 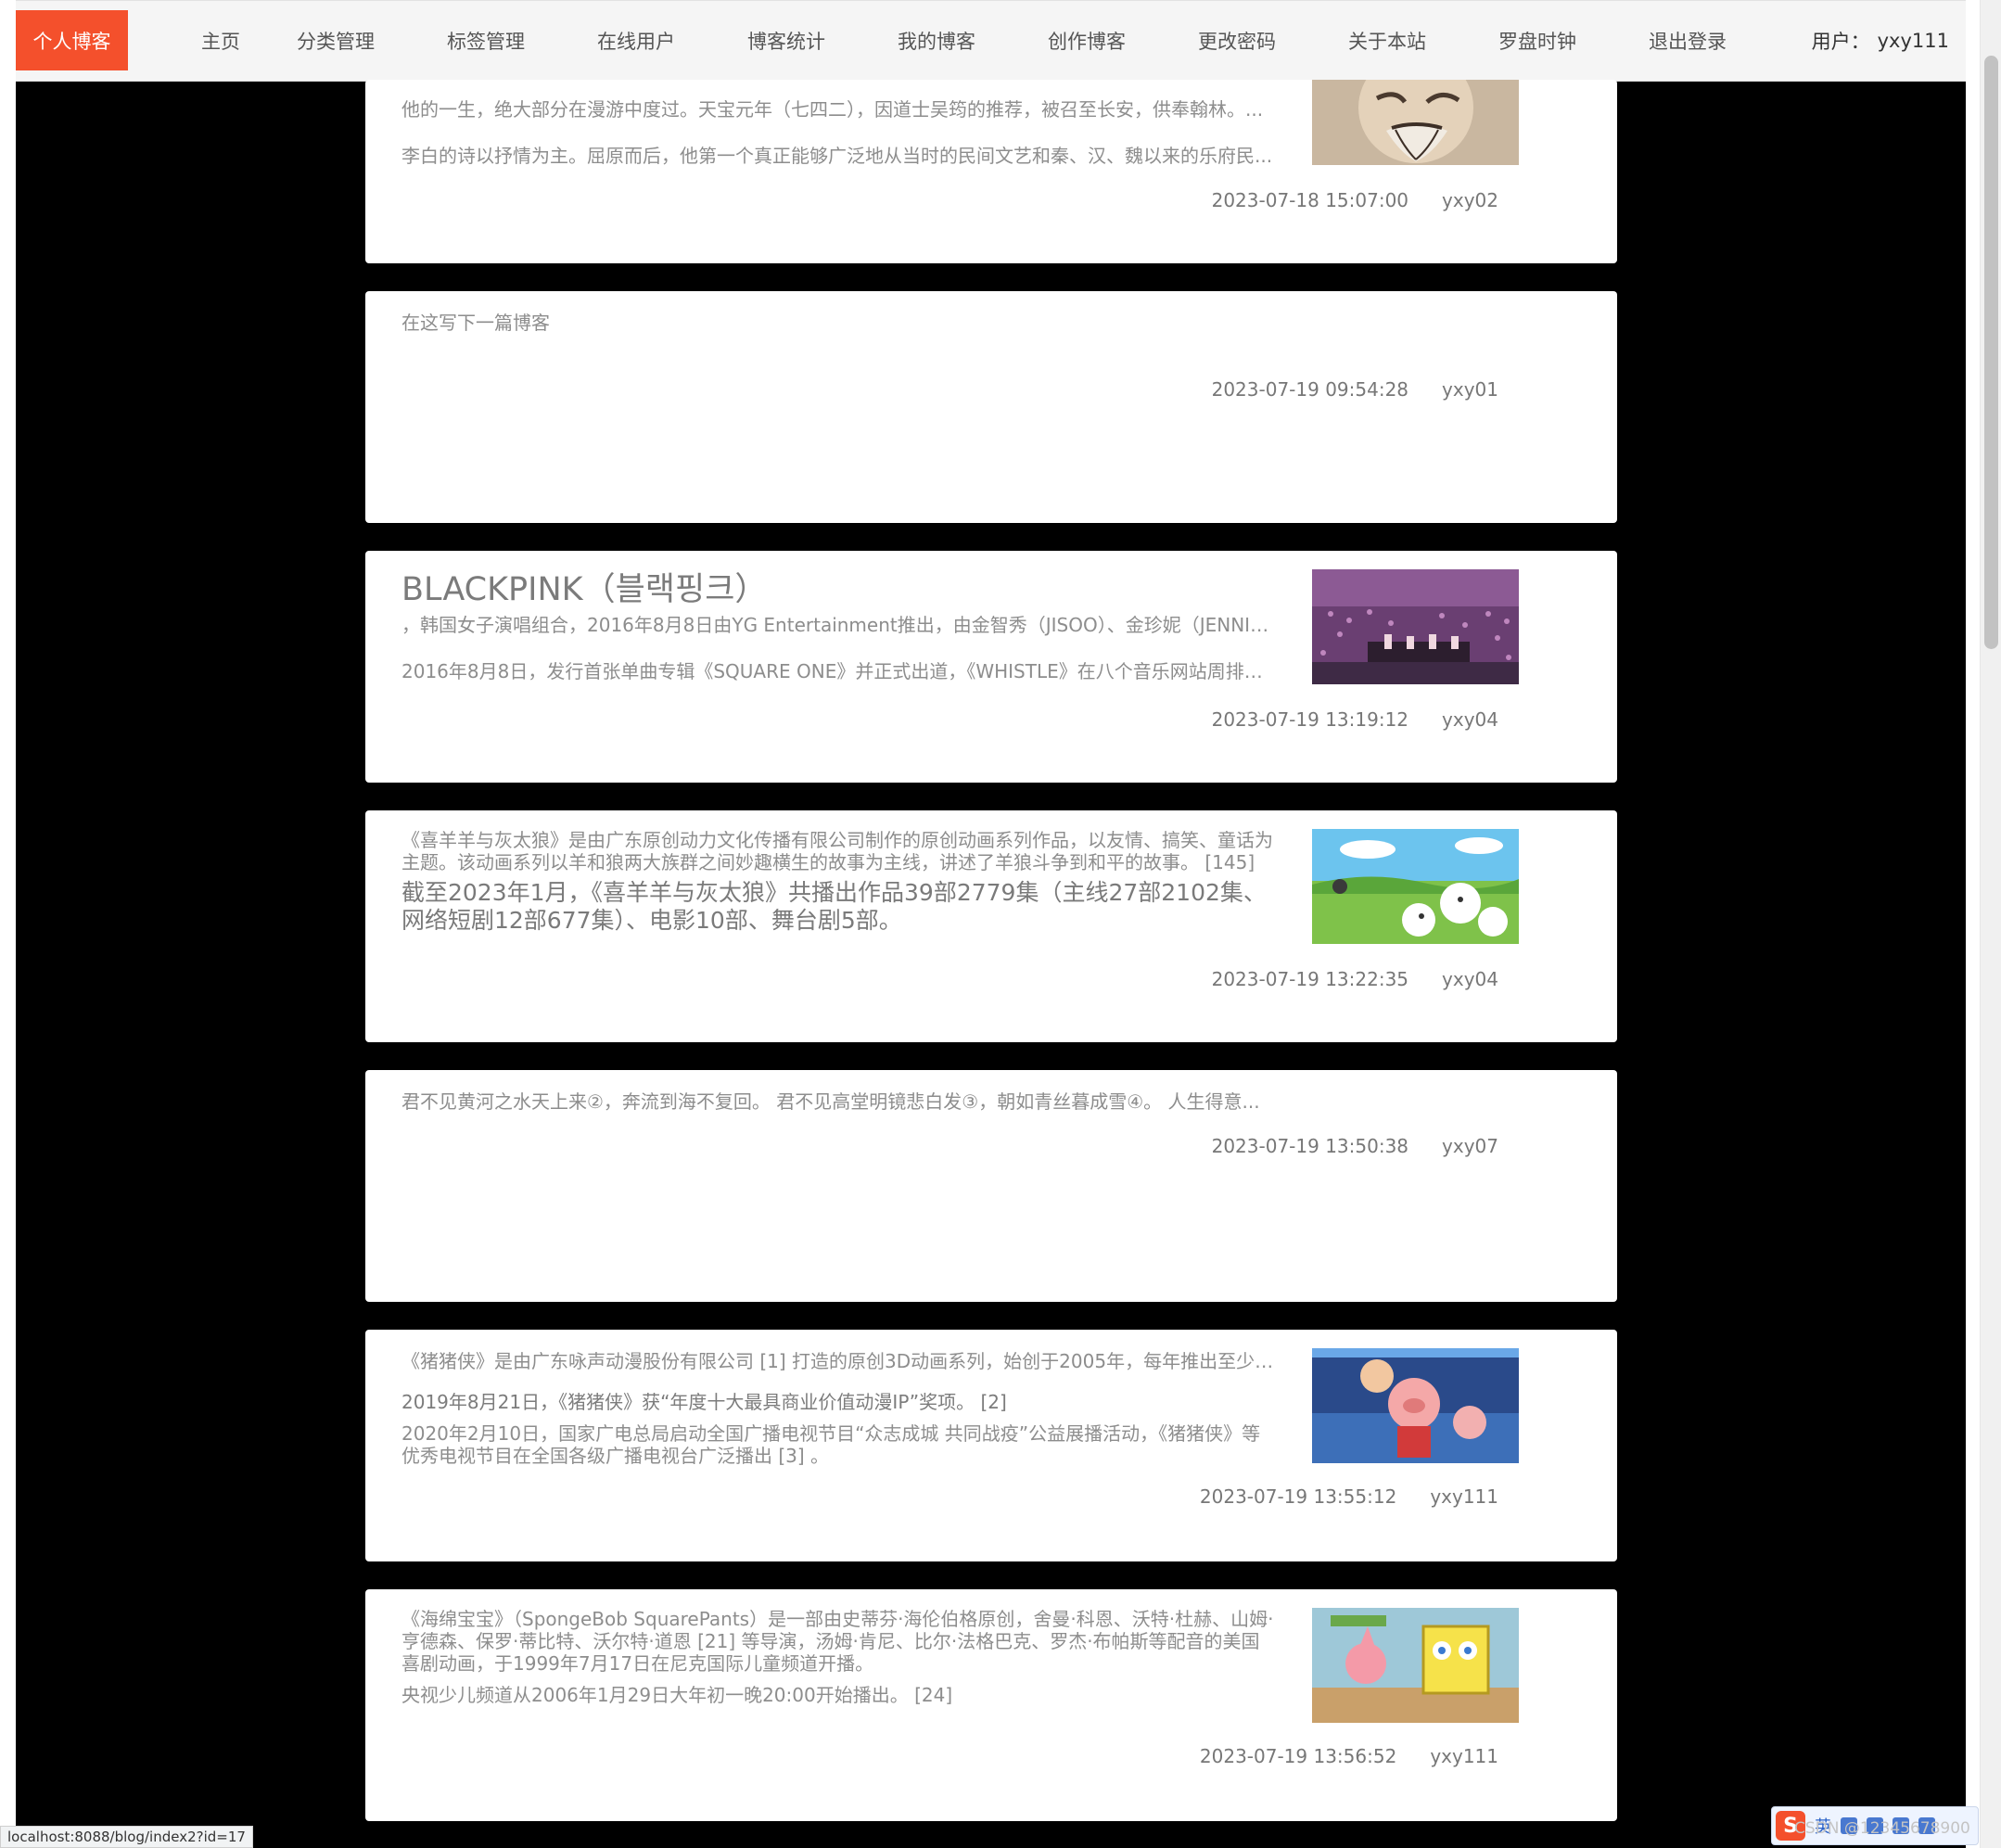 What do you see at coordinates (1387, 40) in the screenshot?
I see `nav-item-about: 关于本站` at bounding box center [1387, 40].